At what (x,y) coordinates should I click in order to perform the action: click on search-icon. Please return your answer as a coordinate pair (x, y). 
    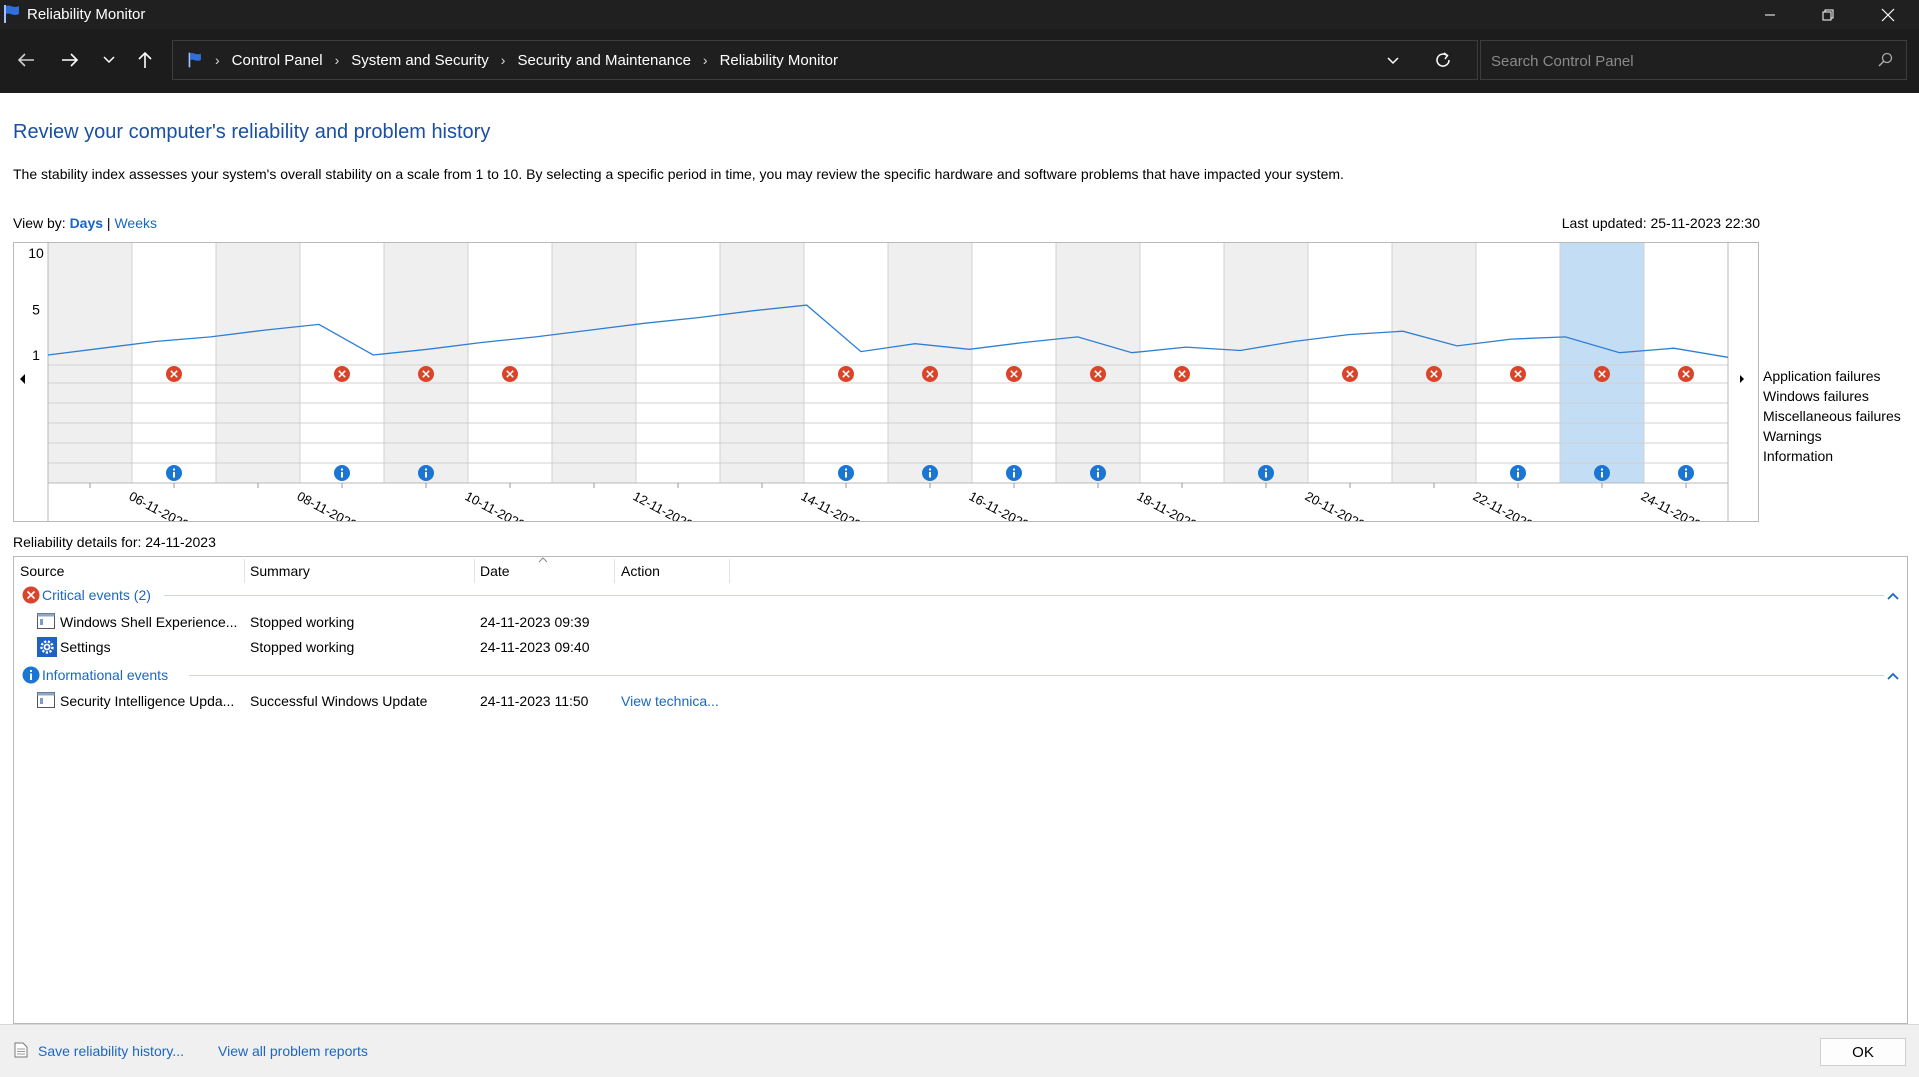
    Looking at the image, I should click on (1885, 60).